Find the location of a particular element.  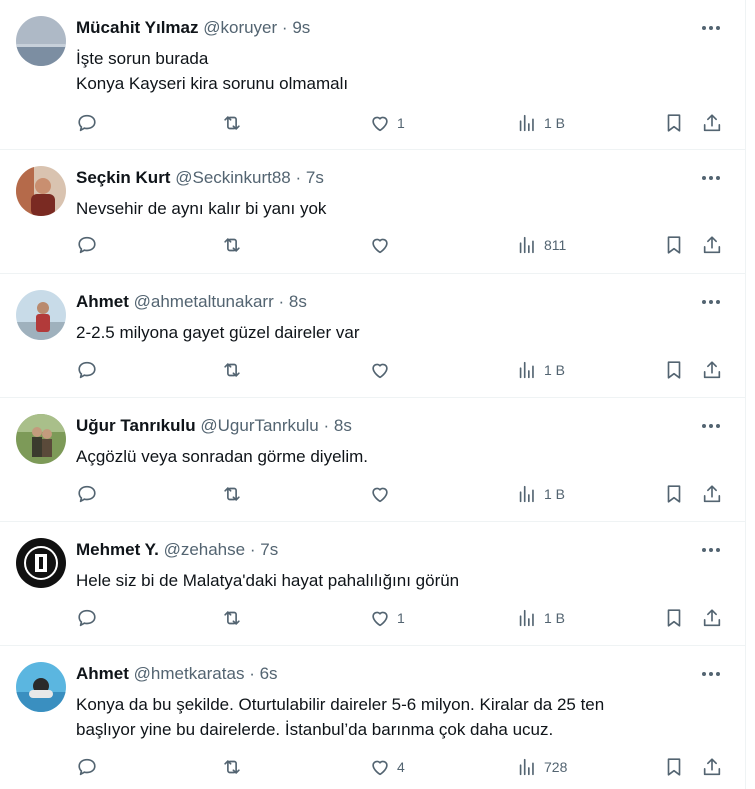

tweet-header: Mehmet Y. @zehahse · 7s is located at coordinates (177, 550).